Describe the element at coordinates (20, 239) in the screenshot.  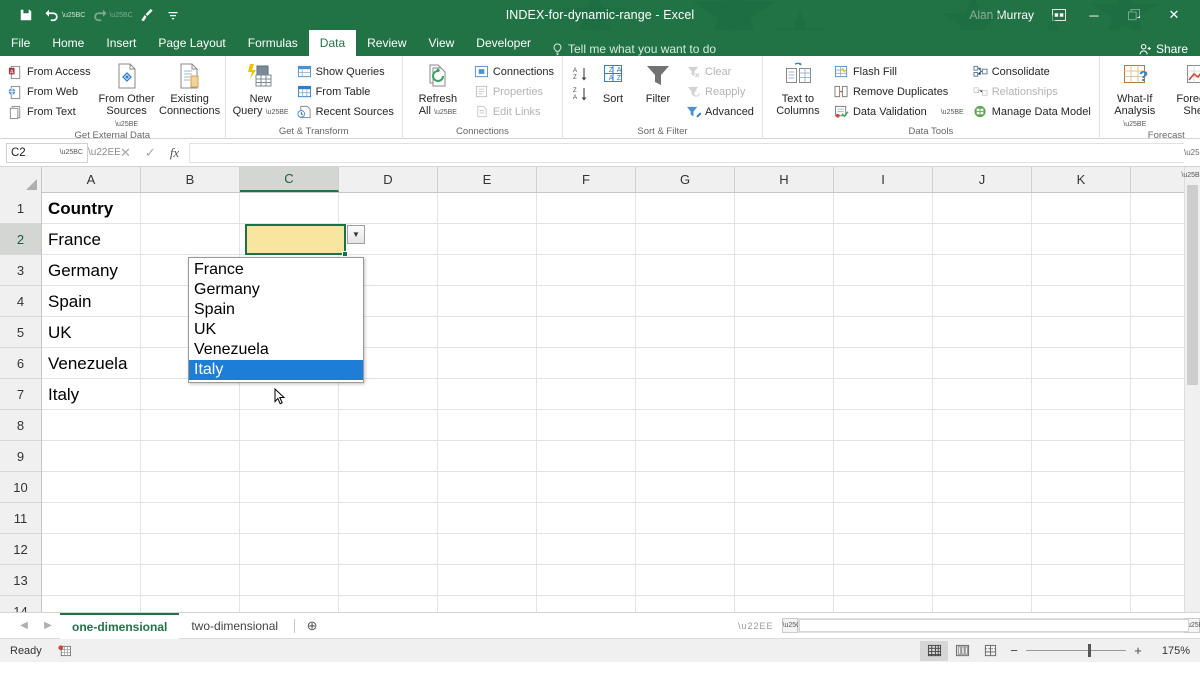
I see `row-header-2: 2` at that location.